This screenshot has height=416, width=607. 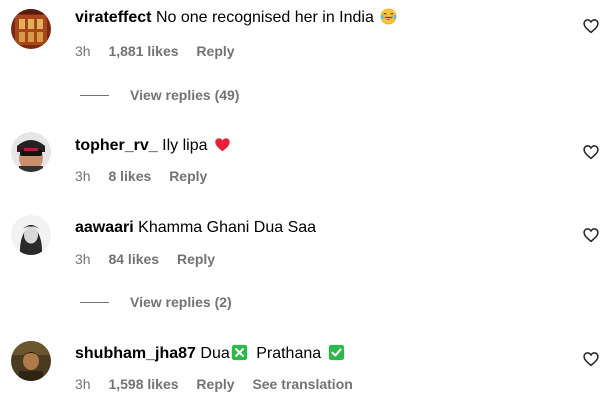 I want to click on avatar-shubham_jha87, so click(x=31, y=361).